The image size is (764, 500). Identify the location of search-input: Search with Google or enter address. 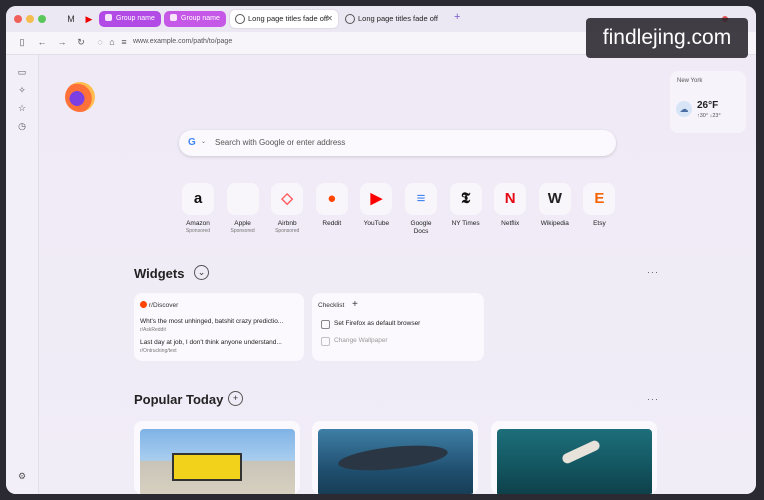
(280, 142).